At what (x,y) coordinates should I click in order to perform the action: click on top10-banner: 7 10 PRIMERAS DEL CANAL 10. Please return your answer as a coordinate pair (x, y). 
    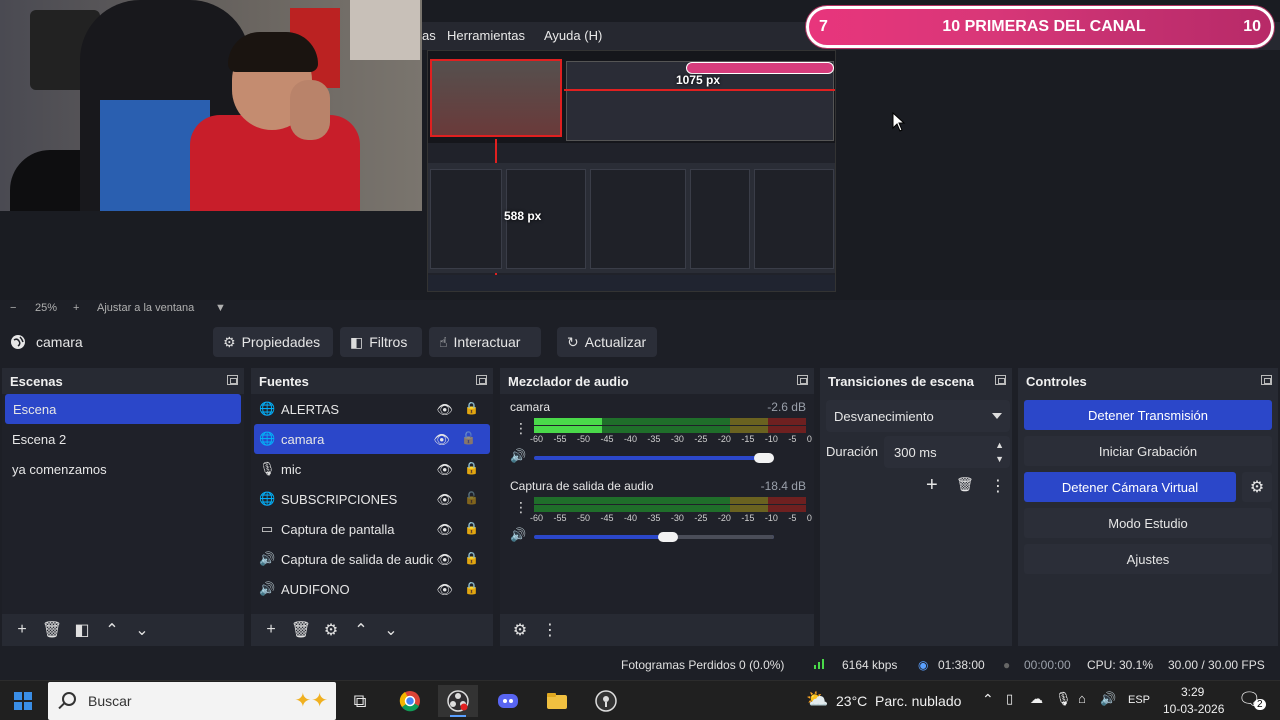
    Looking at the image, I should click on (1040, 27).